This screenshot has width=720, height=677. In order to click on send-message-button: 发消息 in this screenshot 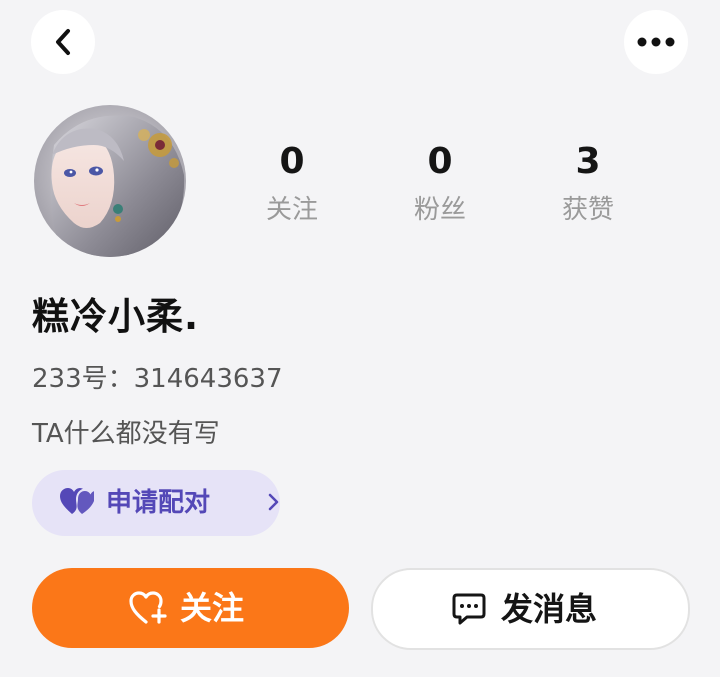, I will do `click(530, 609)`.